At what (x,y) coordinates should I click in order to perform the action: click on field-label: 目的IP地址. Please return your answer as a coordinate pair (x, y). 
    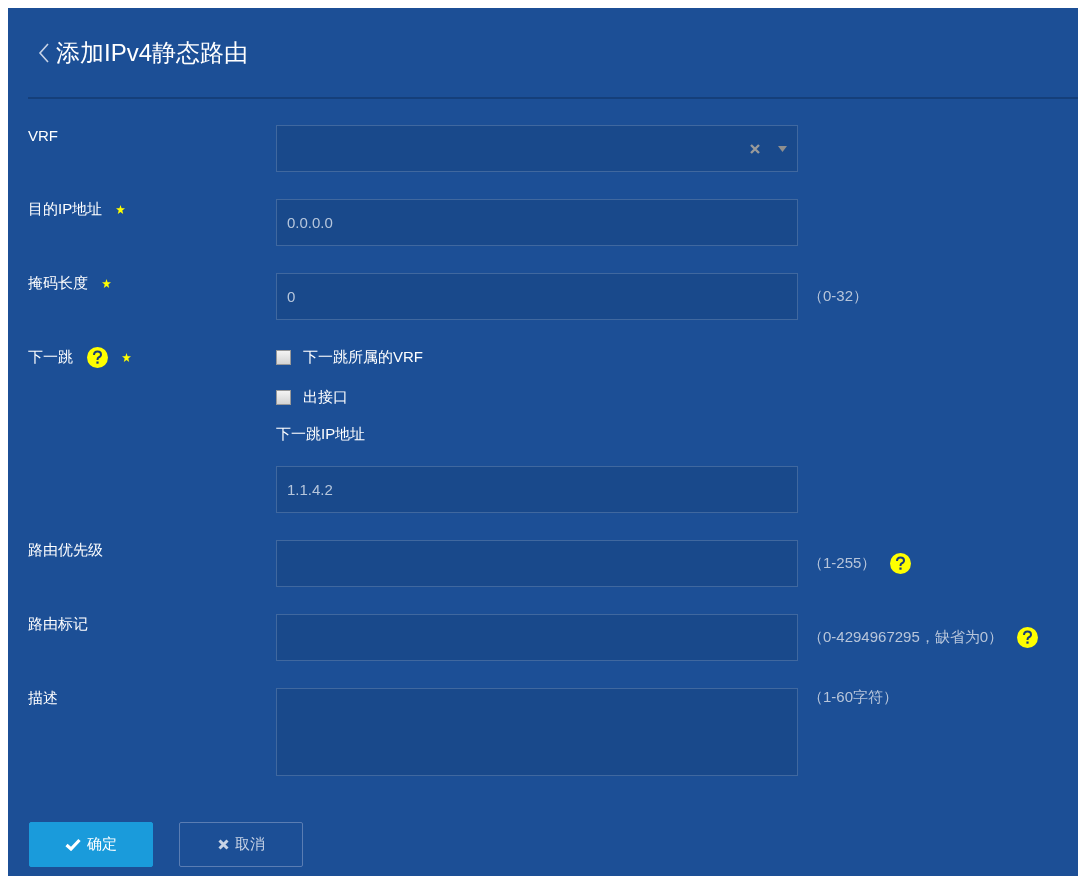
    Looking at the image, I should click on (65, 209).